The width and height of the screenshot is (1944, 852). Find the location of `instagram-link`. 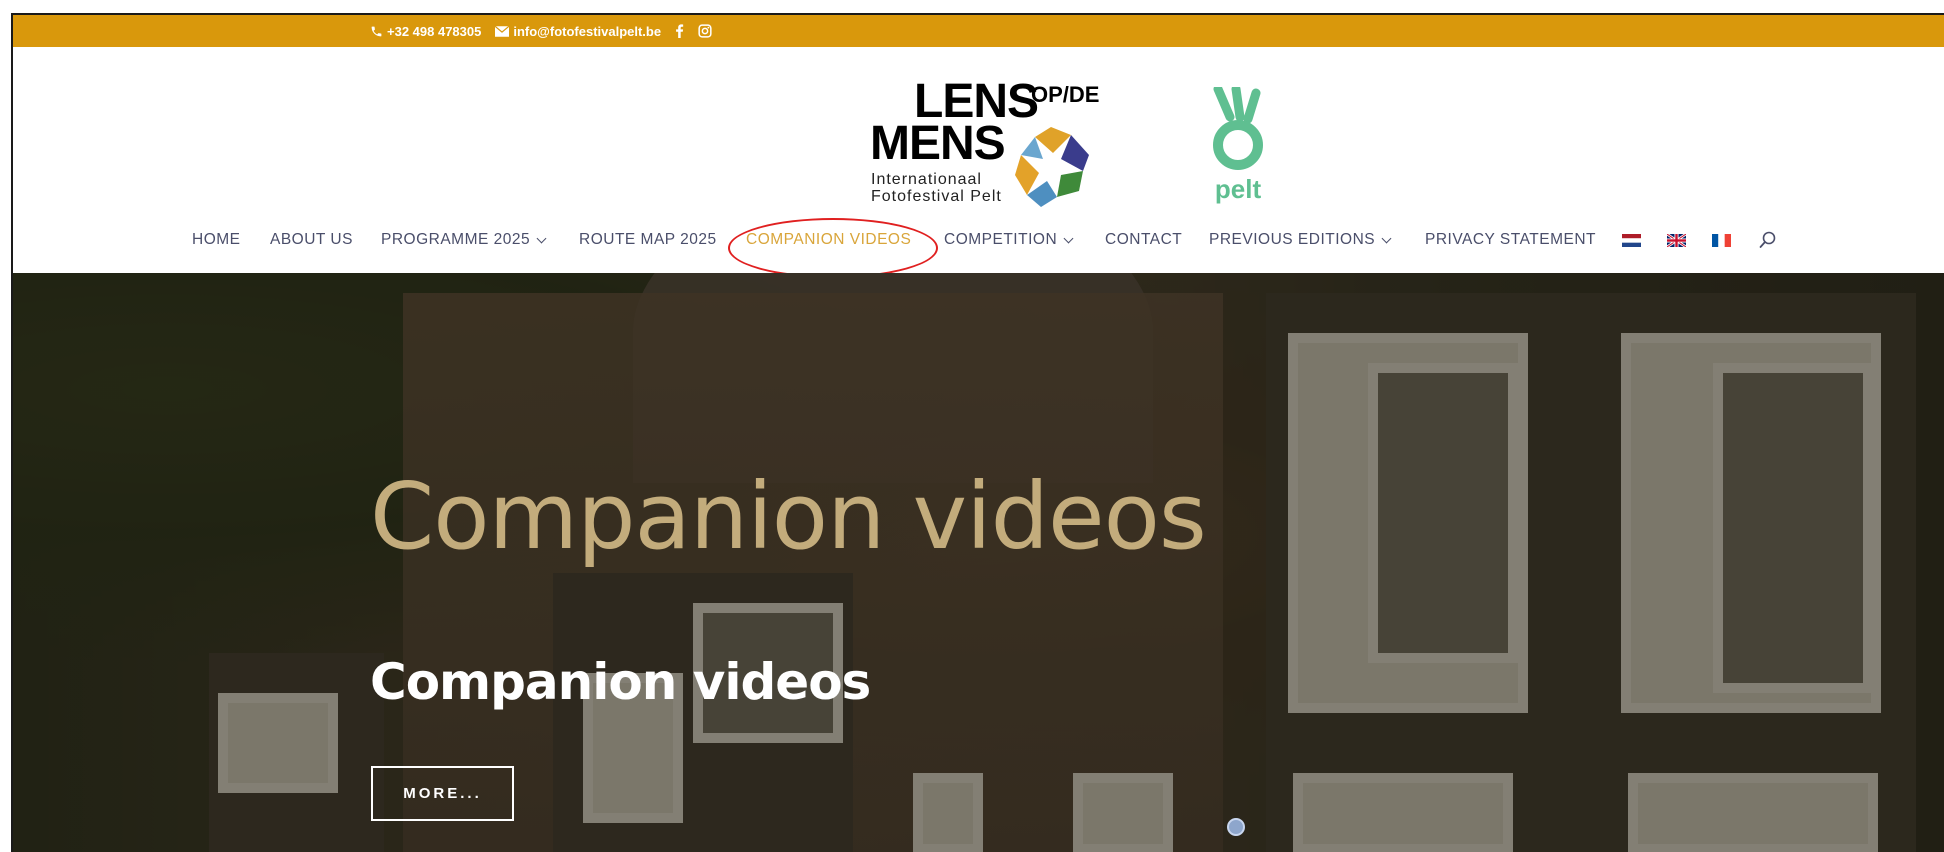

instagram-link is located at coordinates (705, 31).